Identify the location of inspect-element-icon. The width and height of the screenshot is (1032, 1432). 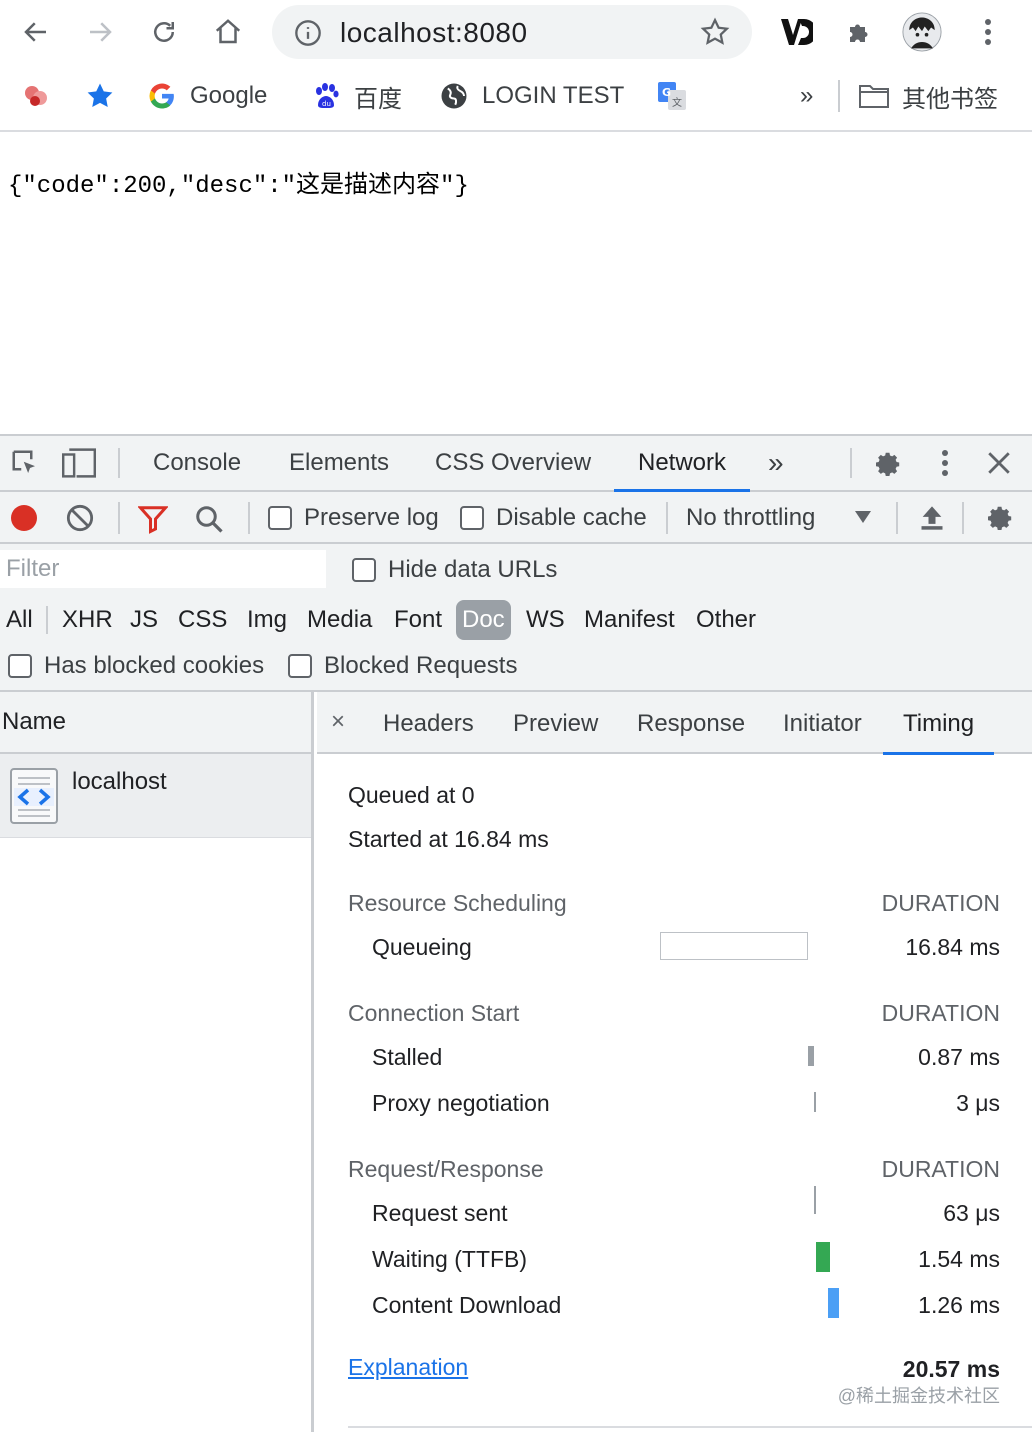
(25, 465).